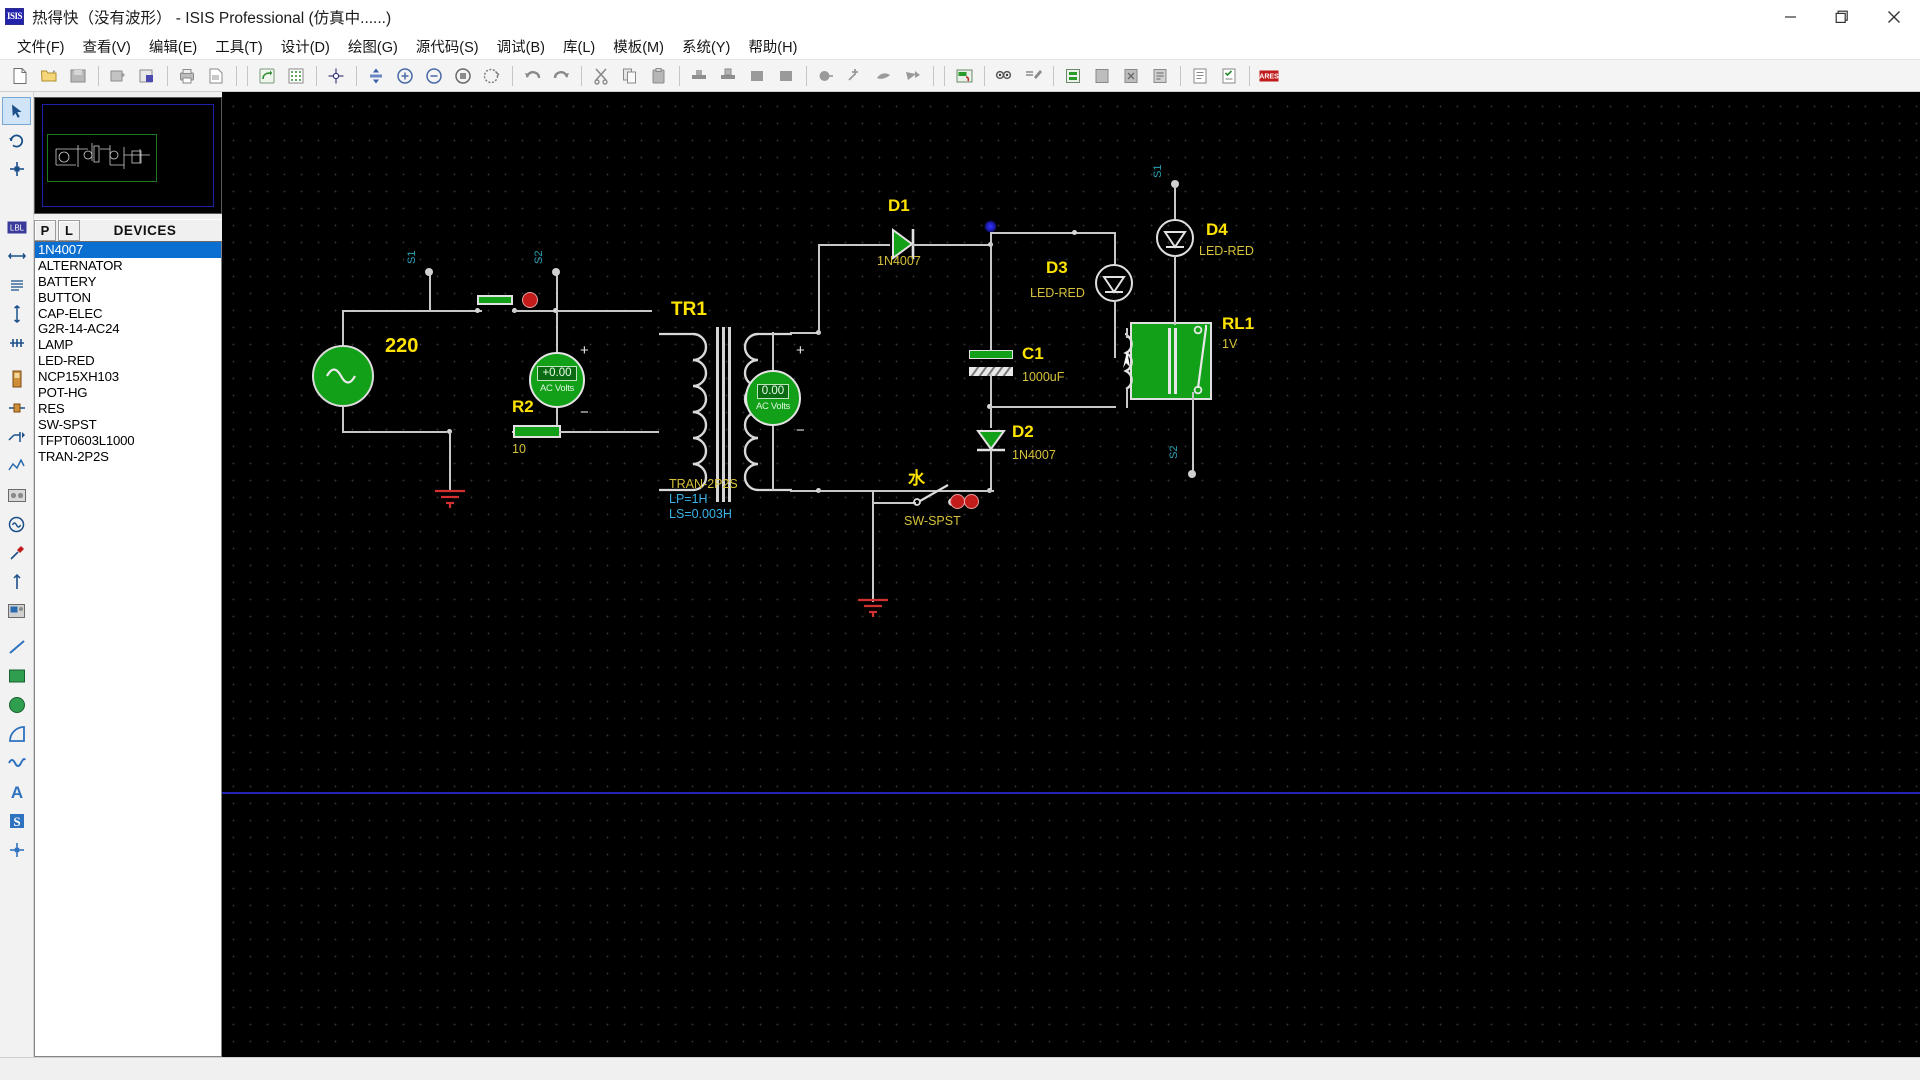 The image size is (1920, 1080). I want to click on menu-tools: 工具(T), so click(239, 47).